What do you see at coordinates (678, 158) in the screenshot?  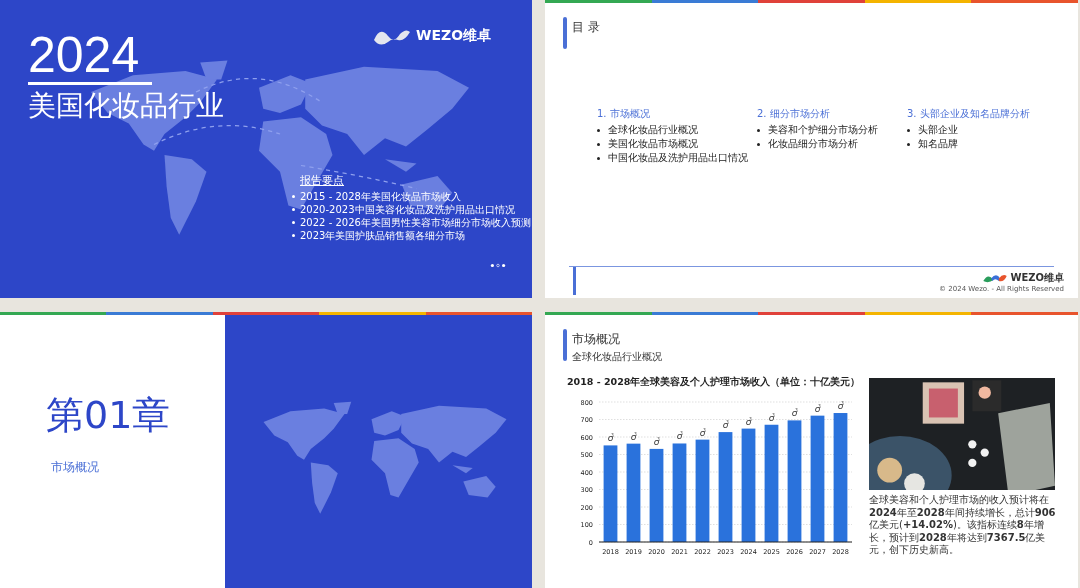 I see `section-item: 中国化妆品及洗护用品出口情况` at bounding box center [678, 158].